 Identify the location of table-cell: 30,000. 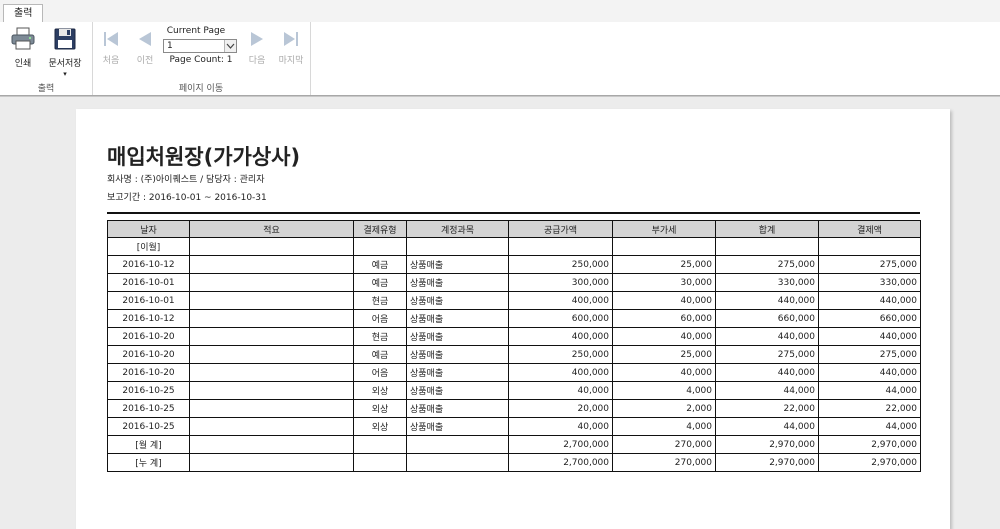
(664, 282).